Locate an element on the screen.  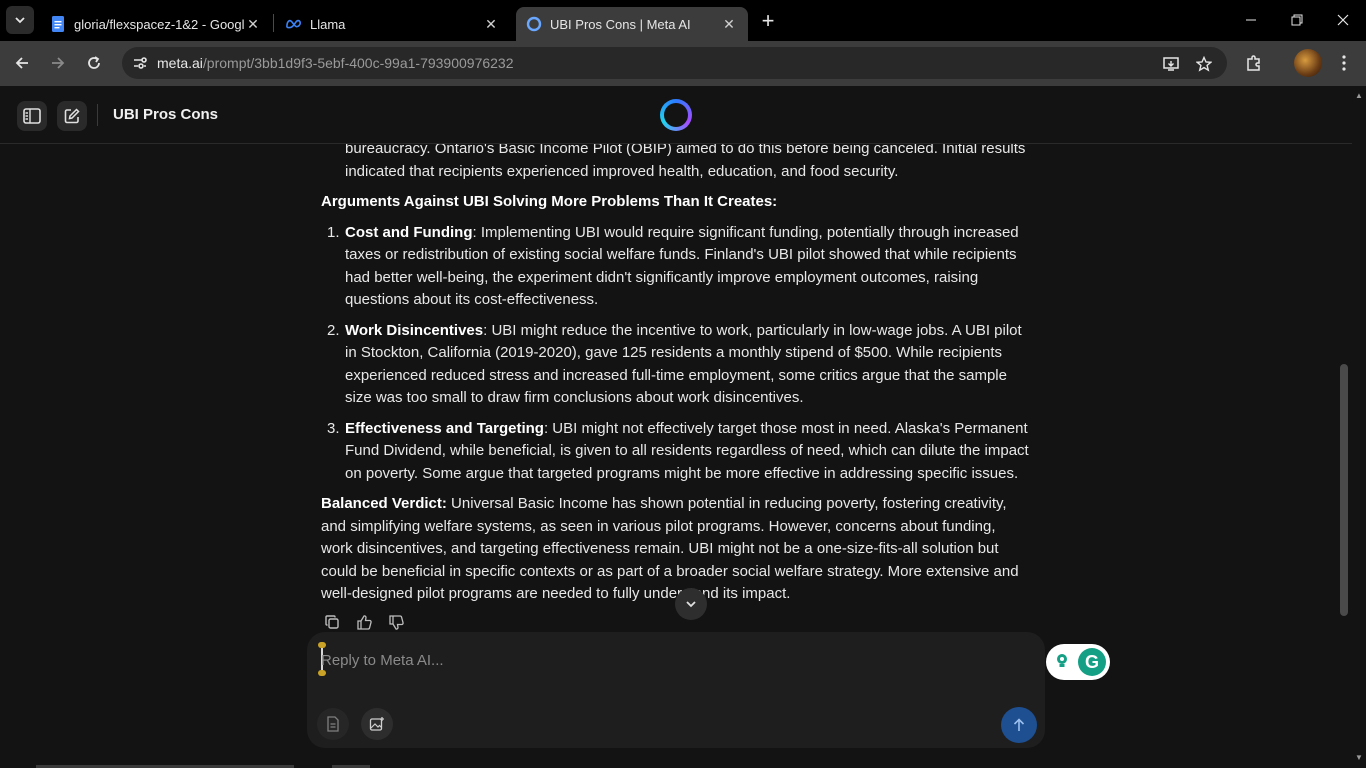
thumbs-up-icon is located at coordinates (364, 622).